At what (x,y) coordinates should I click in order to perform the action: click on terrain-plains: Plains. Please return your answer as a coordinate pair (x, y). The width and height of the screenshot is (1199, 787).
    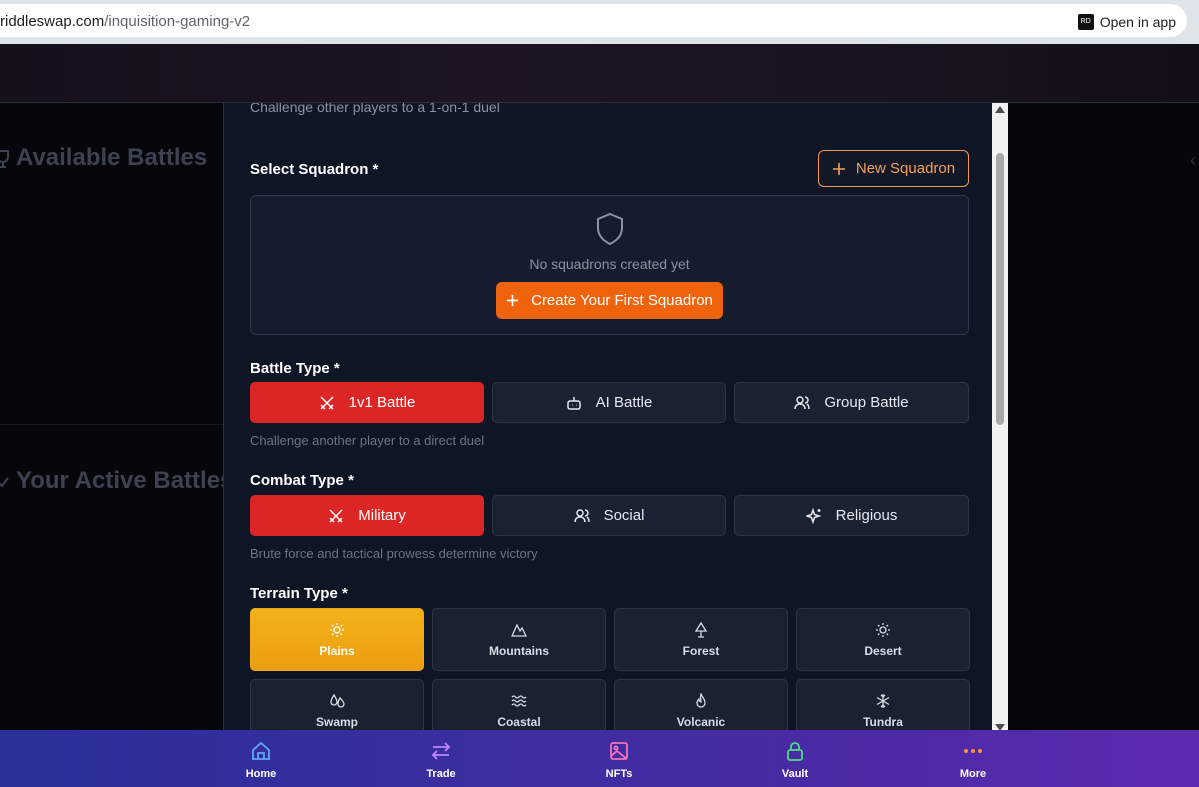
    Looking at the image, I should click on (337, 639).